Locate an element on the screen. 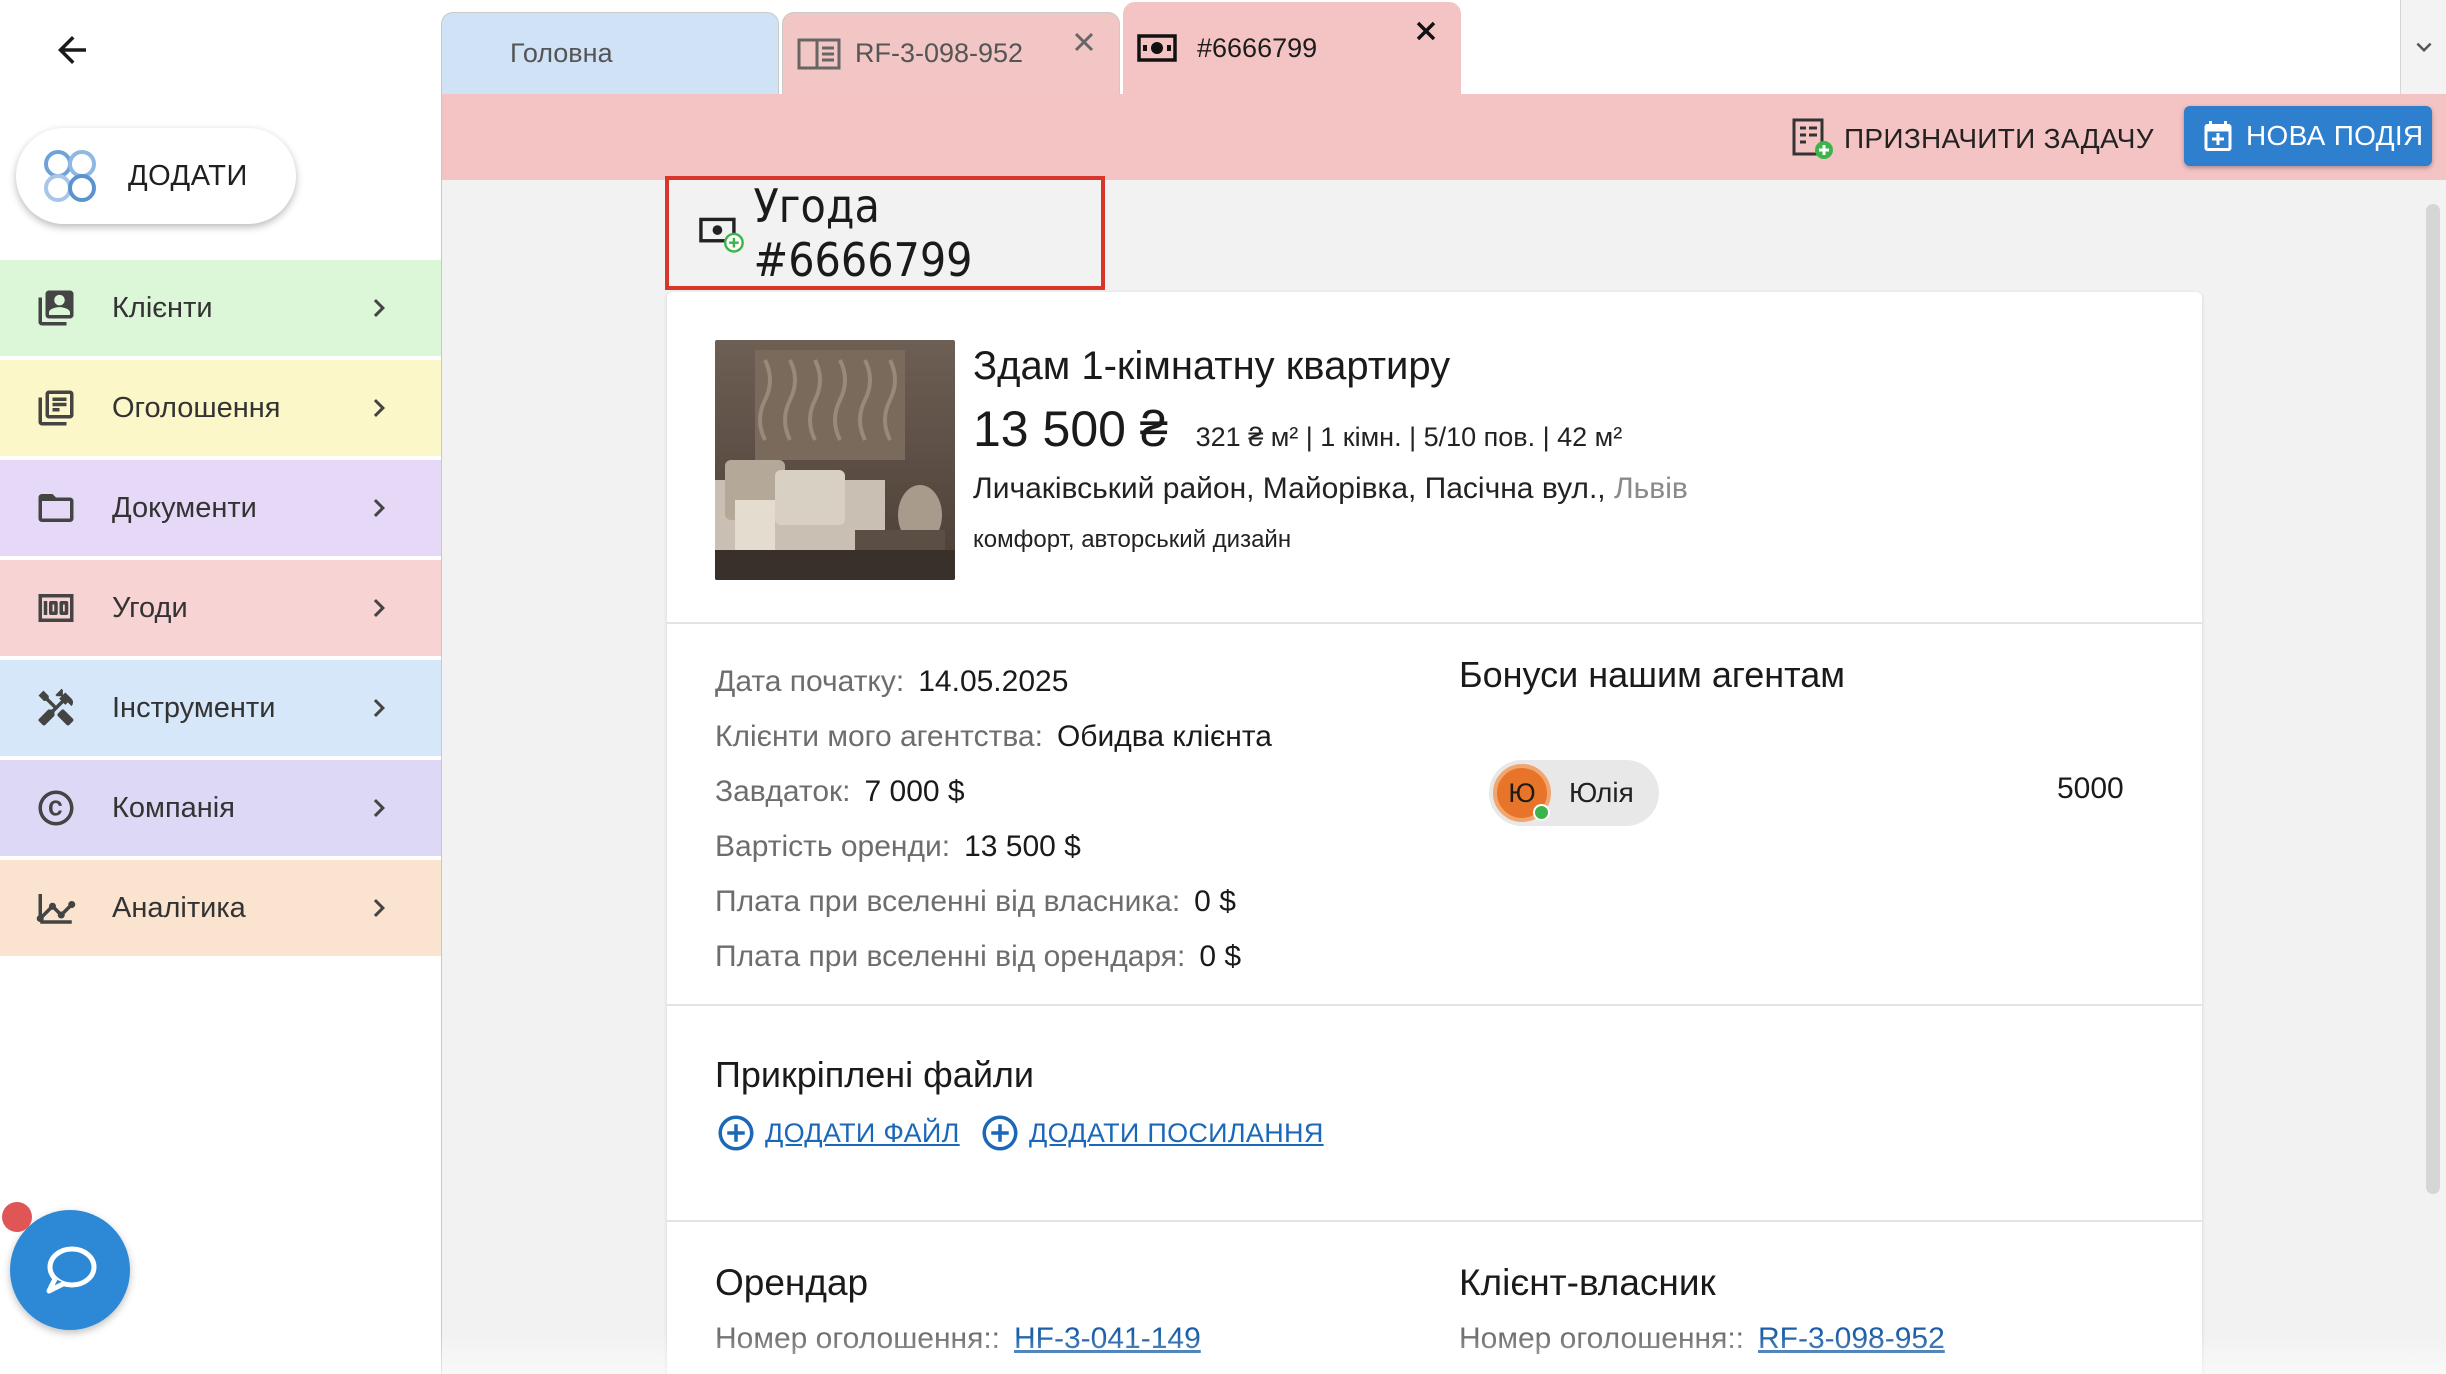 The height and width of the screenshot is (1374, 2446). info-row-tenant-fee: Плата при вселенні від орендаря: 0 $ is located at coordinates (993, 956).